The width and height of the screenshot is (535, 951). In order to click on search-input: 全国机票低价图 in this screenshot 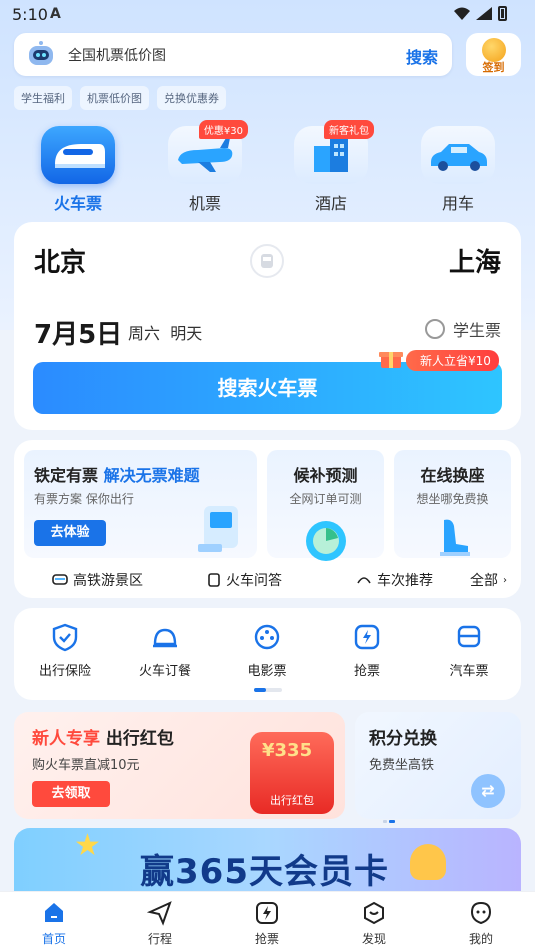, I will do `click(117, 55)`.